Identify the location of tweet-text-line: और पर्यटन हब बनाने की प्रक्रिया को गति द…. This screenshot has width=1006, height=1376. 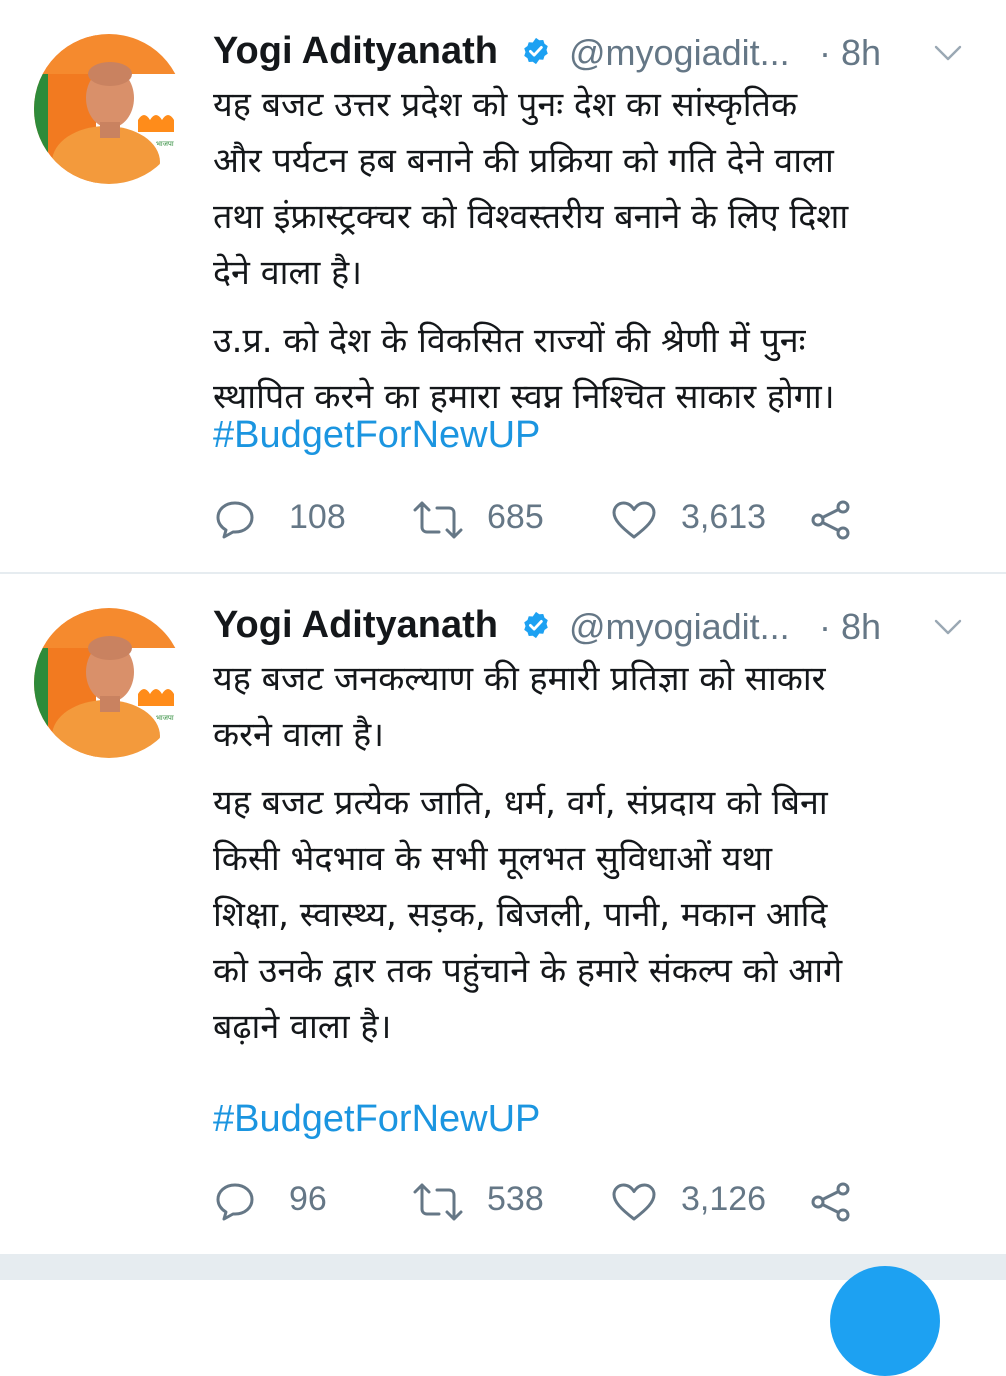
(523, 161).